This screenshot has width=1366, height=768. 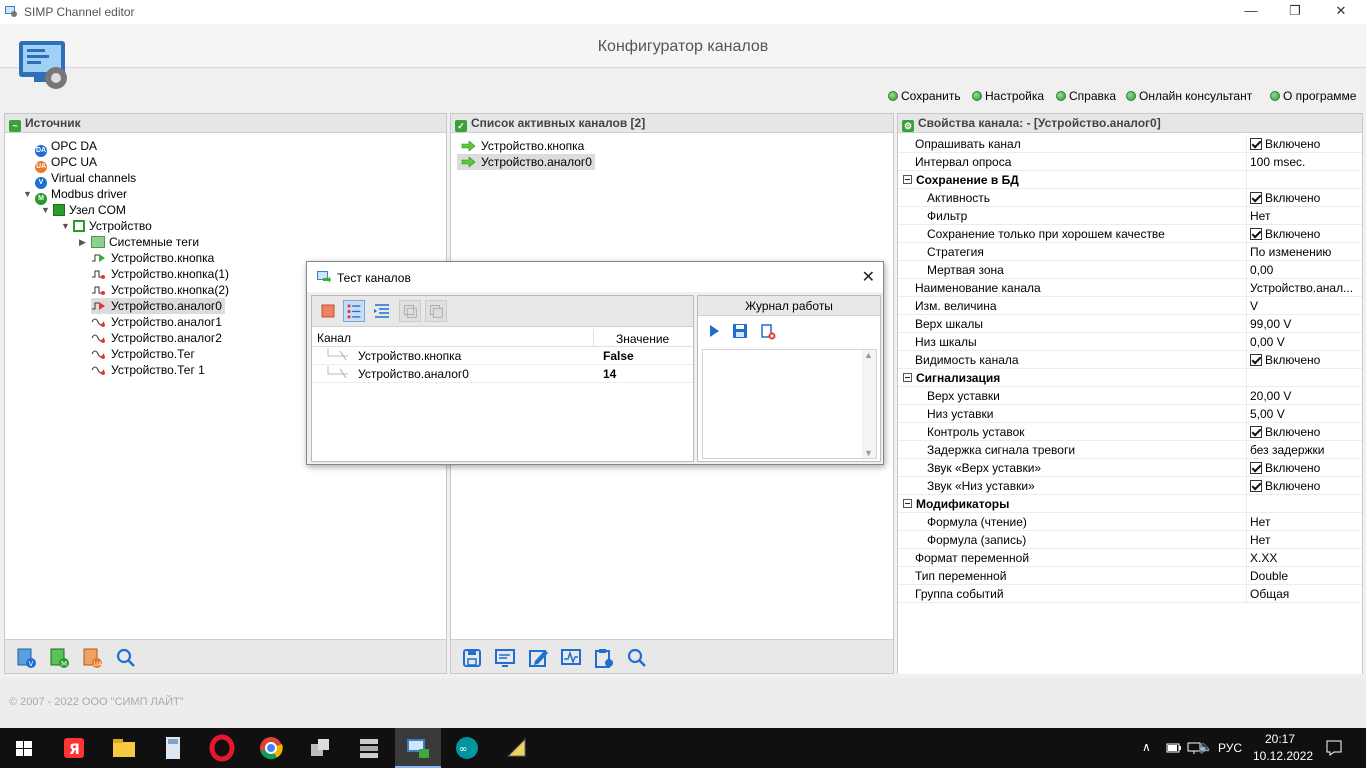 I want to click on tree-item-channel: Устройство.Тег 1, so click(x=148, y=370).